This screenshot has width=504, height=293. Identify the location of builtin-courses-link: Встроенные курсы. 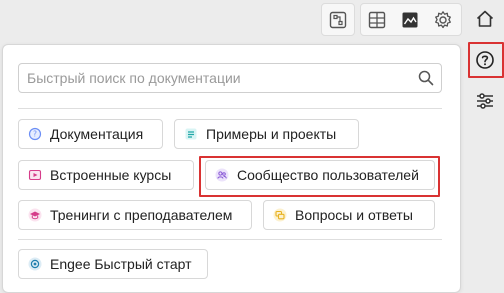
(106, 175).